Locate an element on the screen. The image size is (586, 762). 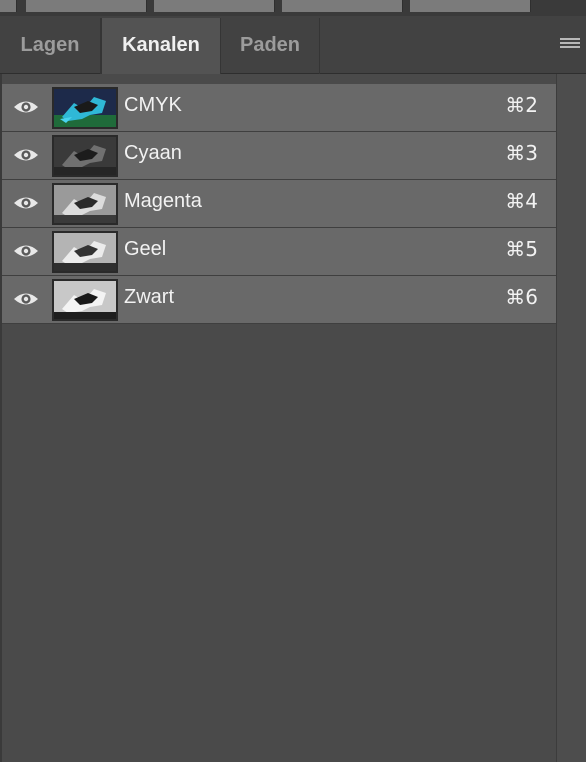
channel-name: Cyaan is located at coordinates (153, 153).